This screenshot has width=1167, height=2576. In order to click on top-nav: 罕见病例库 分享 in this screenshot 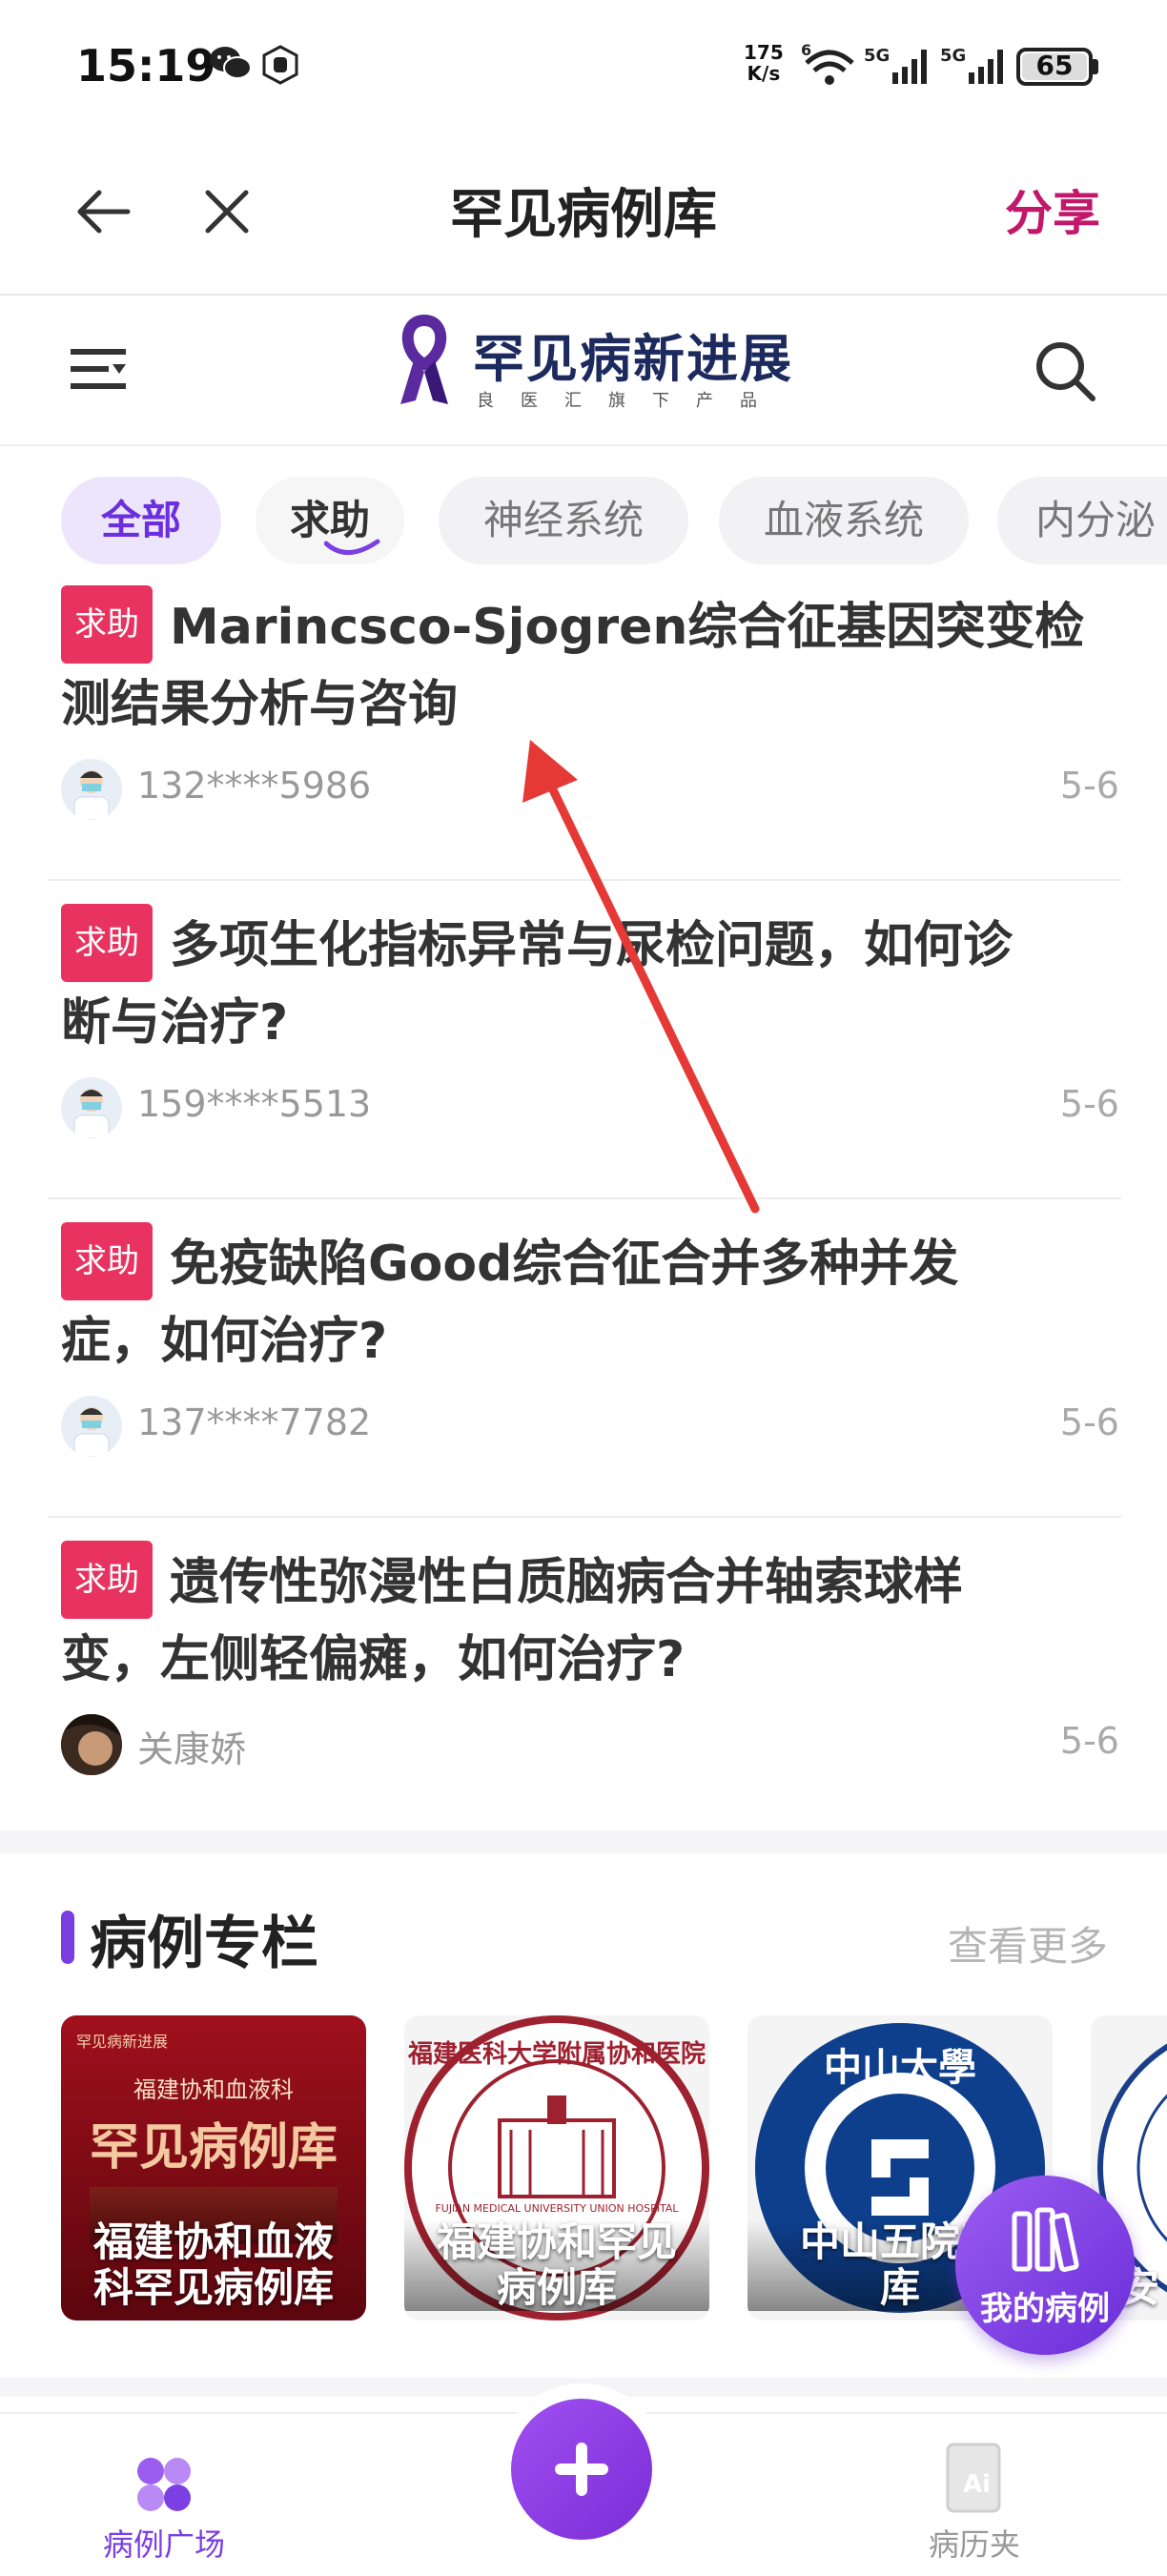, I will do `click(583, 214)`.